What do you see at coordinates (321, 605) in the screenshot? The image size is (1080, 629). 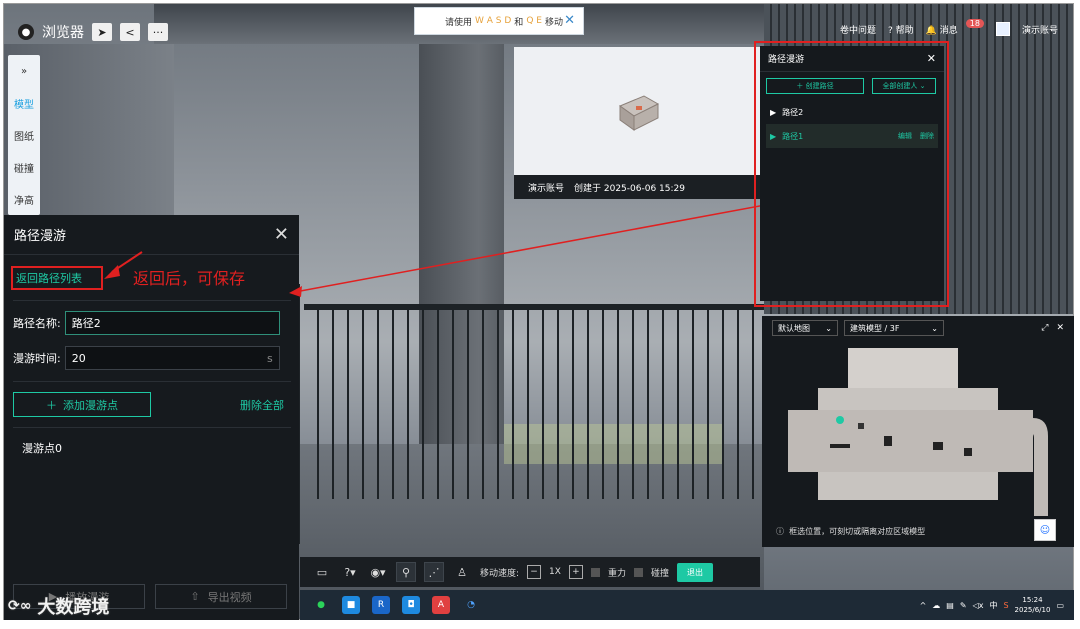 I see `wechat-icon: ●` at bounding box center [321, 605].